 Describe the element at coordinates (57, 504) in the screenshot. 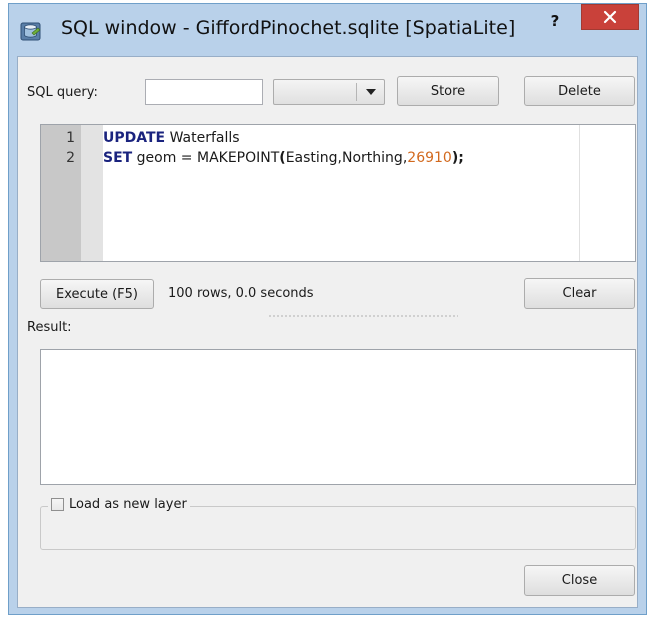

I see `load-layer-checkbox` at that location.